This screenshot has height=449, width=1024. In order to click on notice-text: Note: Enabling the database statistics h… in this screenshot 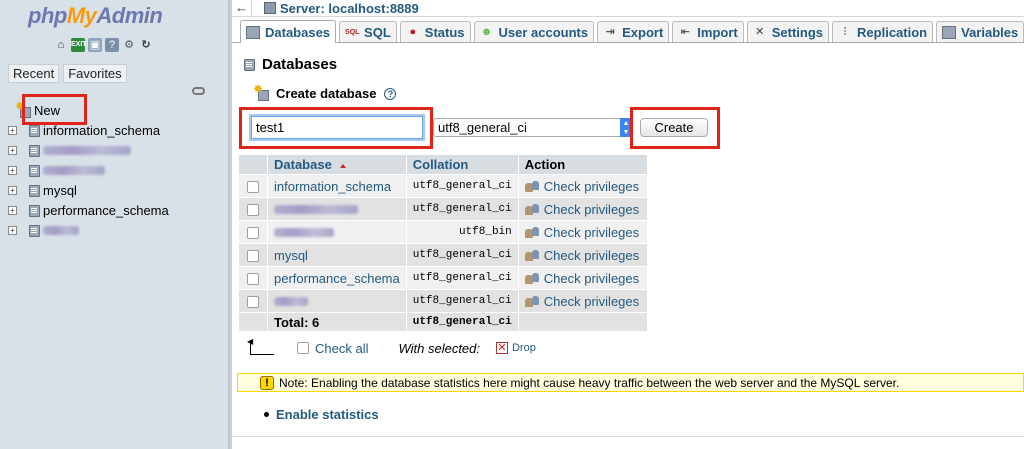, I will do `click(589, 382)`.